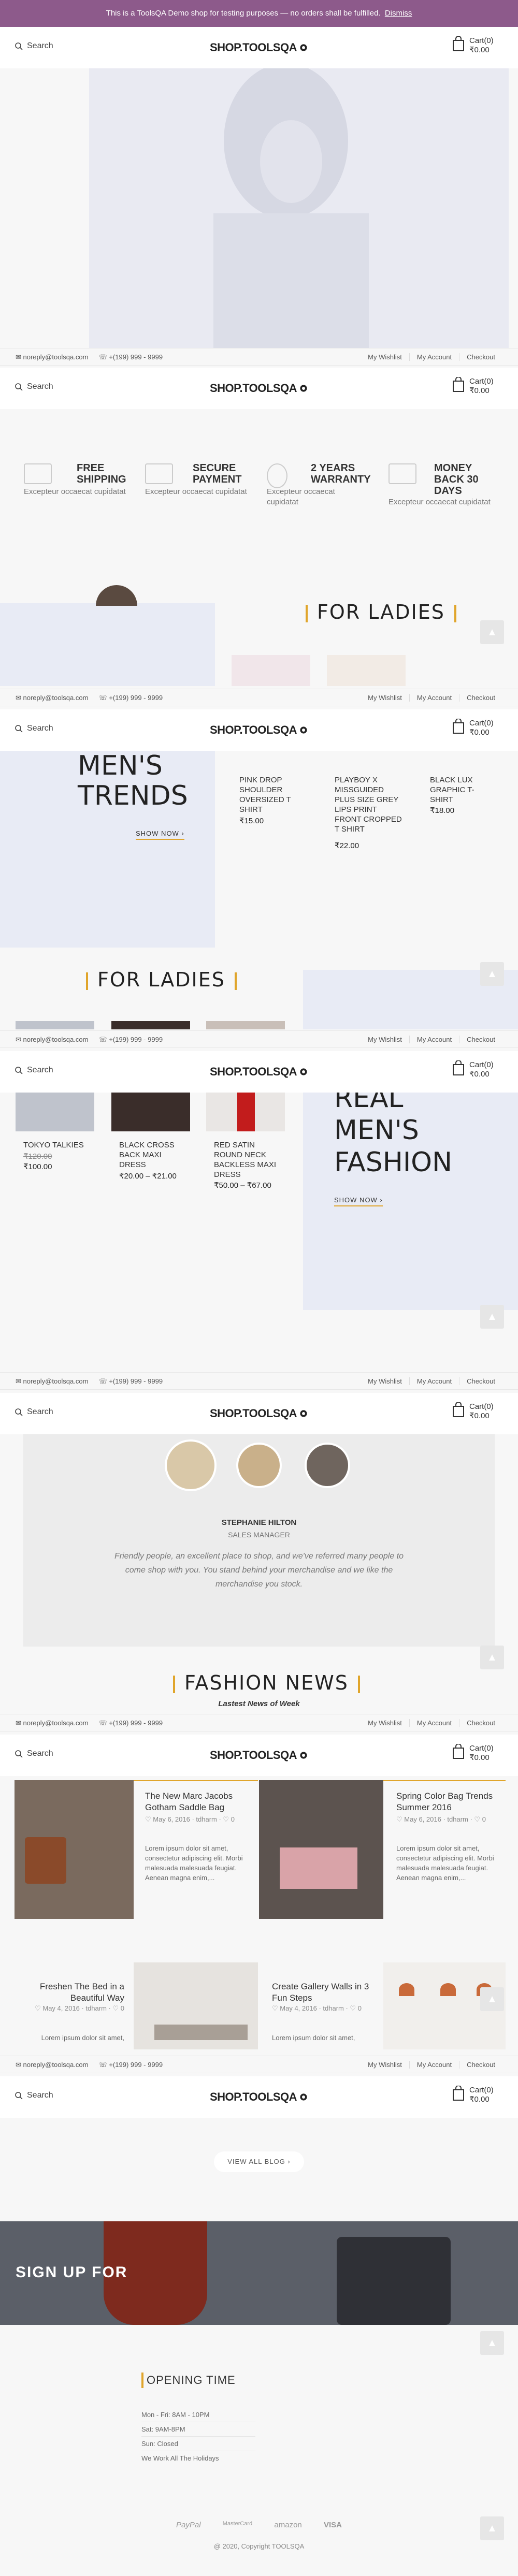 This screenshot has height=2576, width=518. Describe the element at coordinates (324, 1993) in the screenshot. I see `news-title: Create Gallery Walls in 3 Fun Steps` at that location.